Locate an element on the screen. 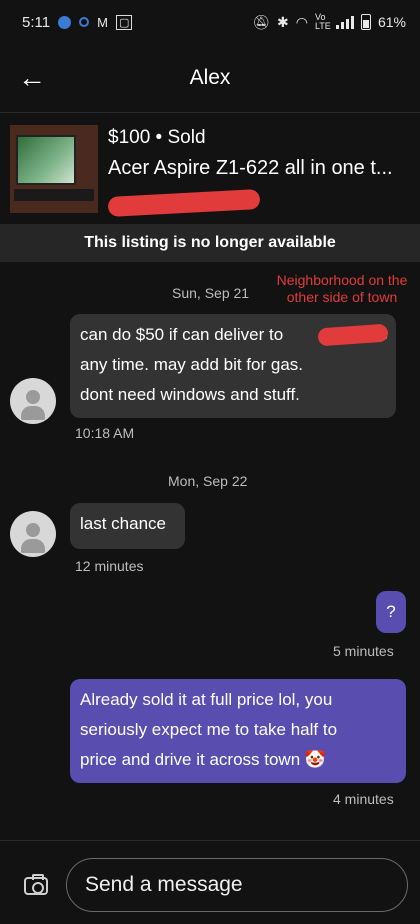 The image size is (420, 924). message-timestamp: 4 minutes is located at coordinates (363, 799).